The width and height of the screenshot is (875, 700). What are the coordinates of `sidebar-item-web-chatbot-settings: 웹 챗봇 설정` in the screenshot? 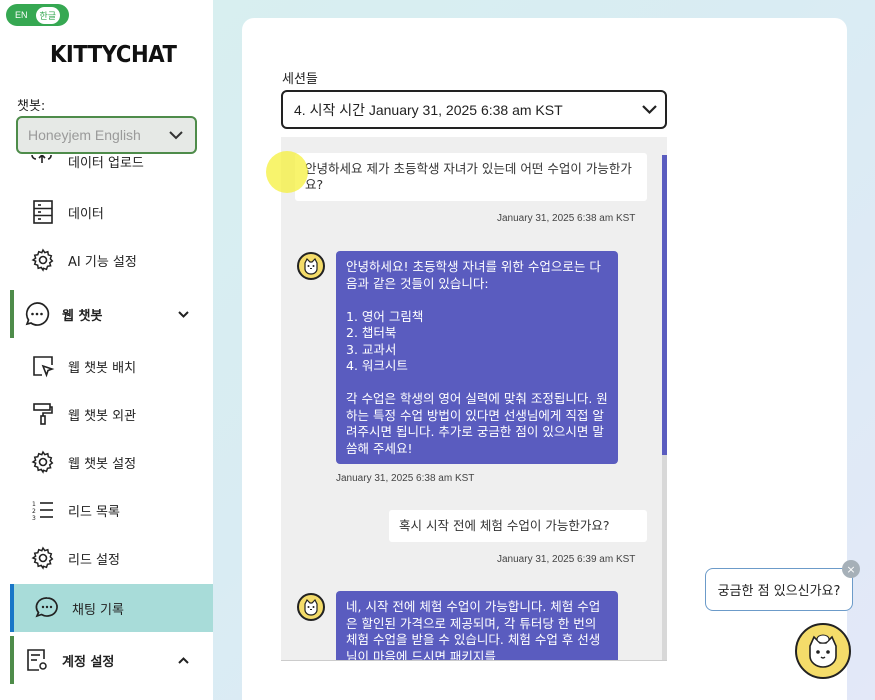 It's located at (106, 462).